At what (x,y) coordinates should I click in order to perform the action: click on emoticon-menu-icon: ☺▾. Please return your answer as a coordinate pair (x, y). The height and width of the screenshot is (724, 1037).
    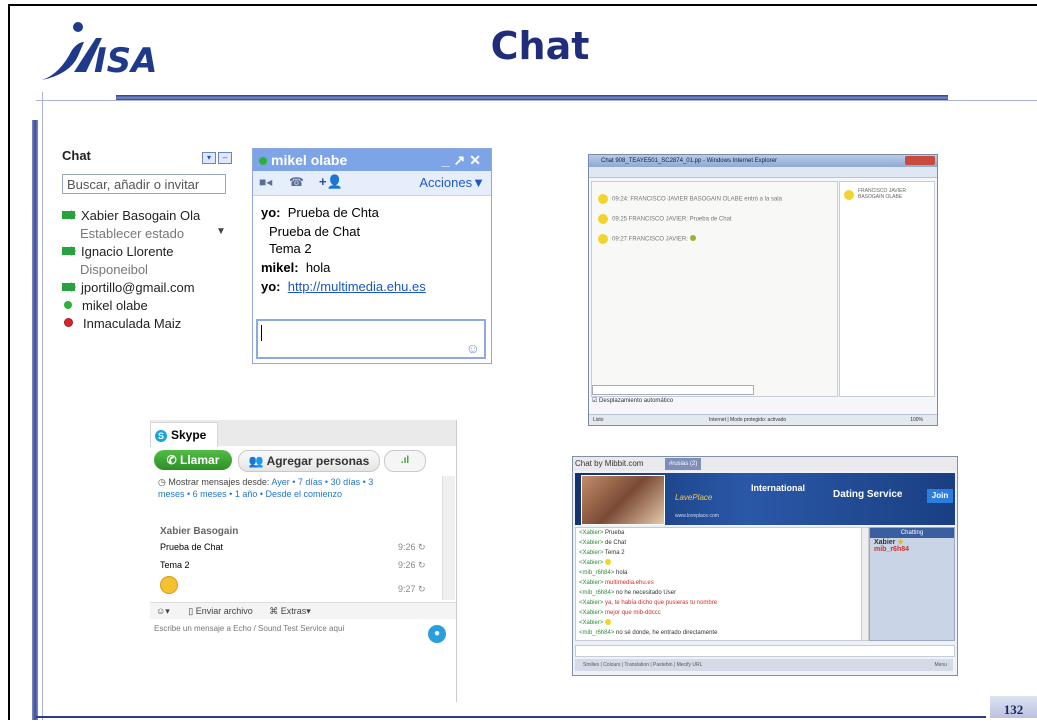
    Looking at the image, I should click on (163, 611).